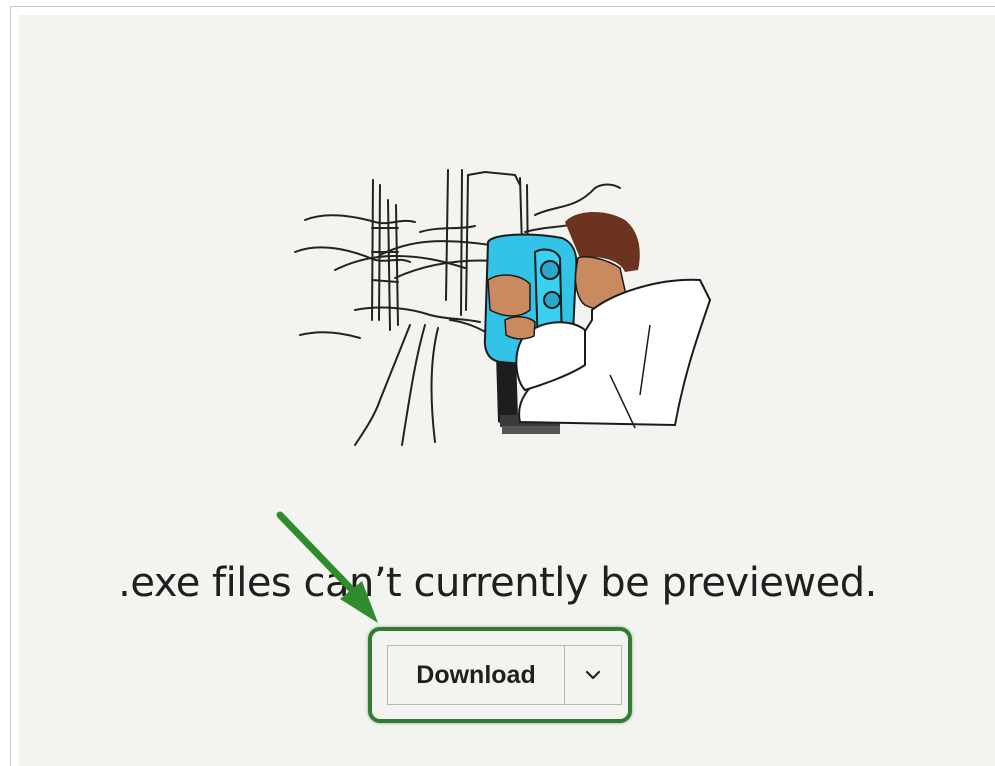 Image resolution: width=995 pixels, height=766 pixels. I want to click on download-options-button, so click(593, 675).